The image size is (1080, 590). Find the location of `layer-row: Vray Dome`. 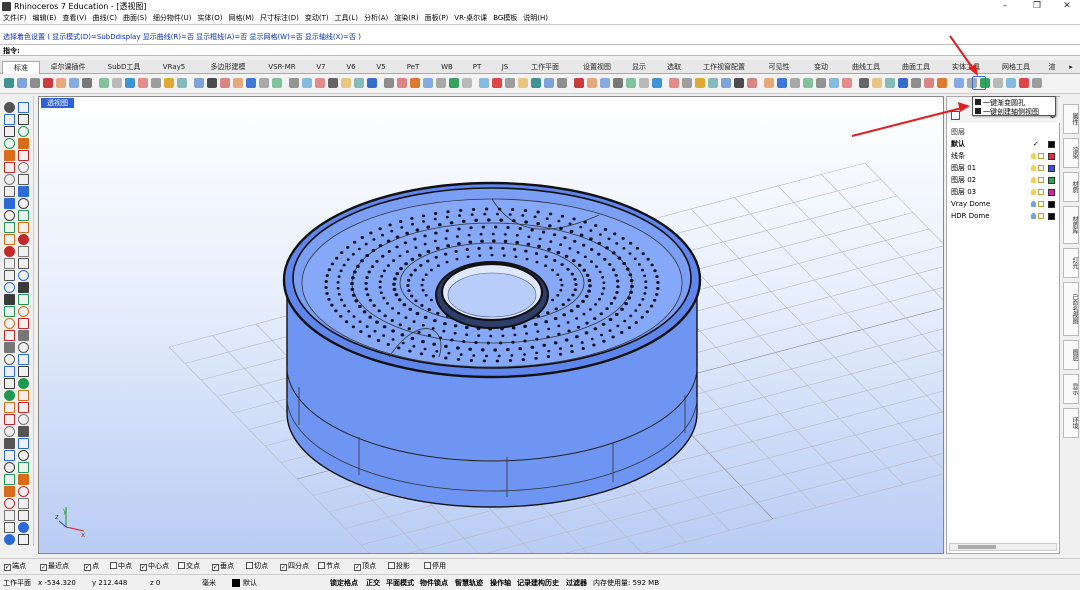

layer-row: Vray Dome is located at coordinates (1003, 204).